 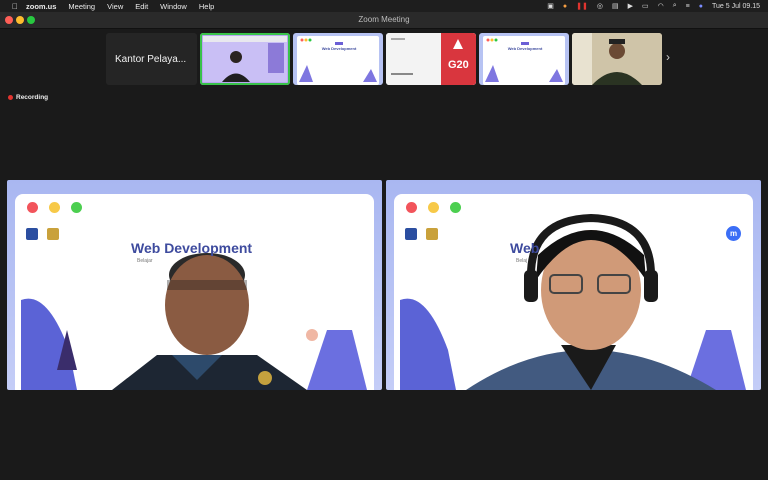 What do you see at coordinates (736, 6) in the screenshot?
I see `clock: Tue 5 Jul 09.15` at bounding box center [736, 6].